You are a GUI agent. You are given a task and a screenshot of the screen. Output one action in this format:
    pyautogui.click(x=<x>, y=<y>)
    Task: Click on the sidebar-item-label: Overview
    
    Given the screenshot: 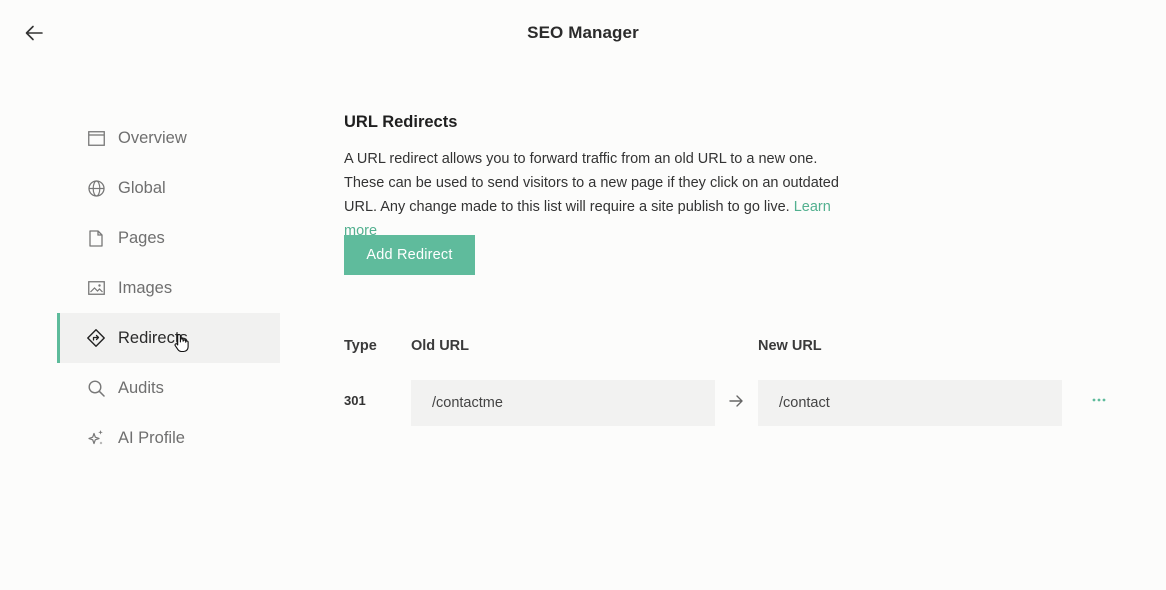 What is the action you would take?
    pyautogui.click(x=152, y=137)
    